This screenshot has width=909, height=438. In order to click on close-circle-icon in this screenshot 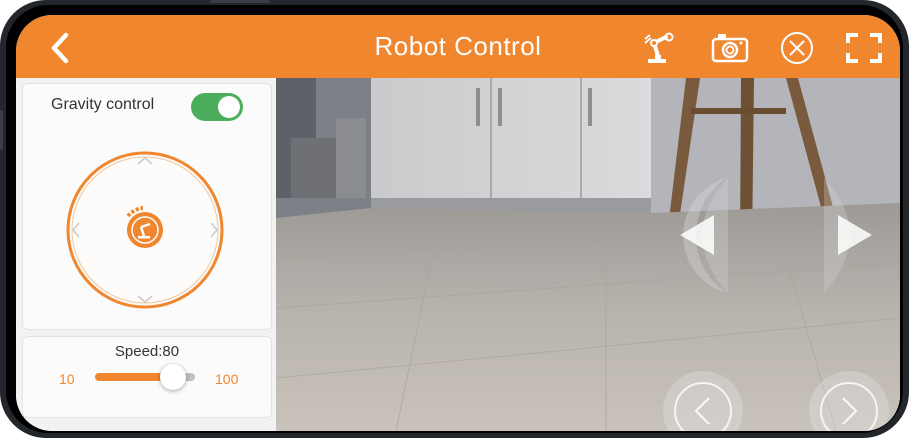, I will do `click(797, 48)`.